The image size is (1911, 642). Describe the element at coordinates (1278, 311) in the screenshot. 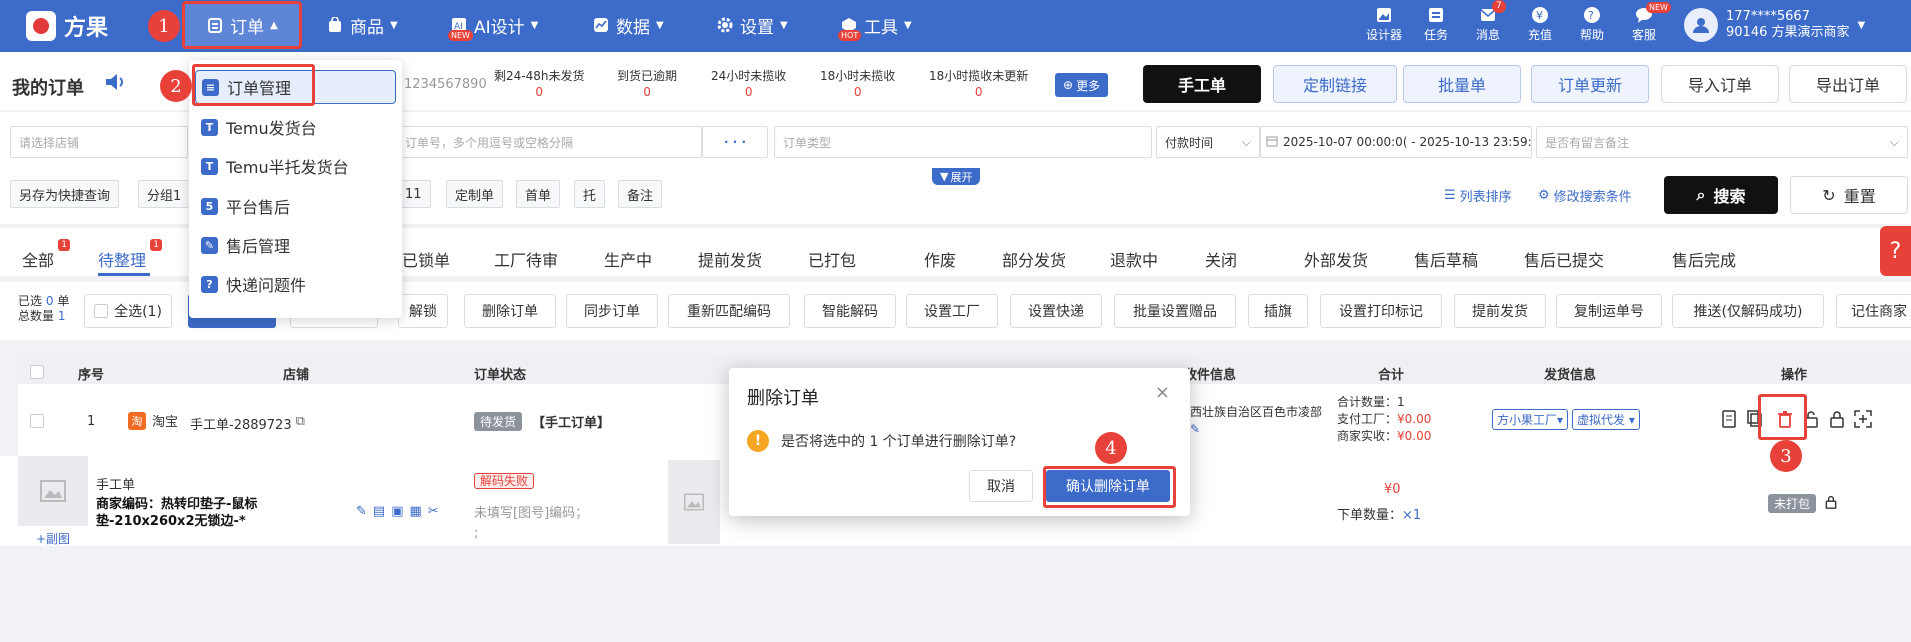

I see `flag-button: 插旗` at that location.